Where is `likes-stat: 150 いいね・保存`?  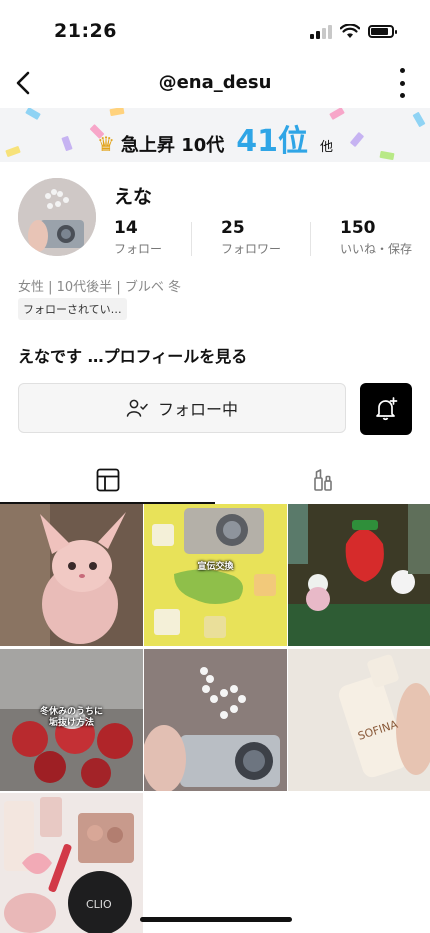
likes-stat: 150 いいね・保存 is located at coordinates (376, 237).